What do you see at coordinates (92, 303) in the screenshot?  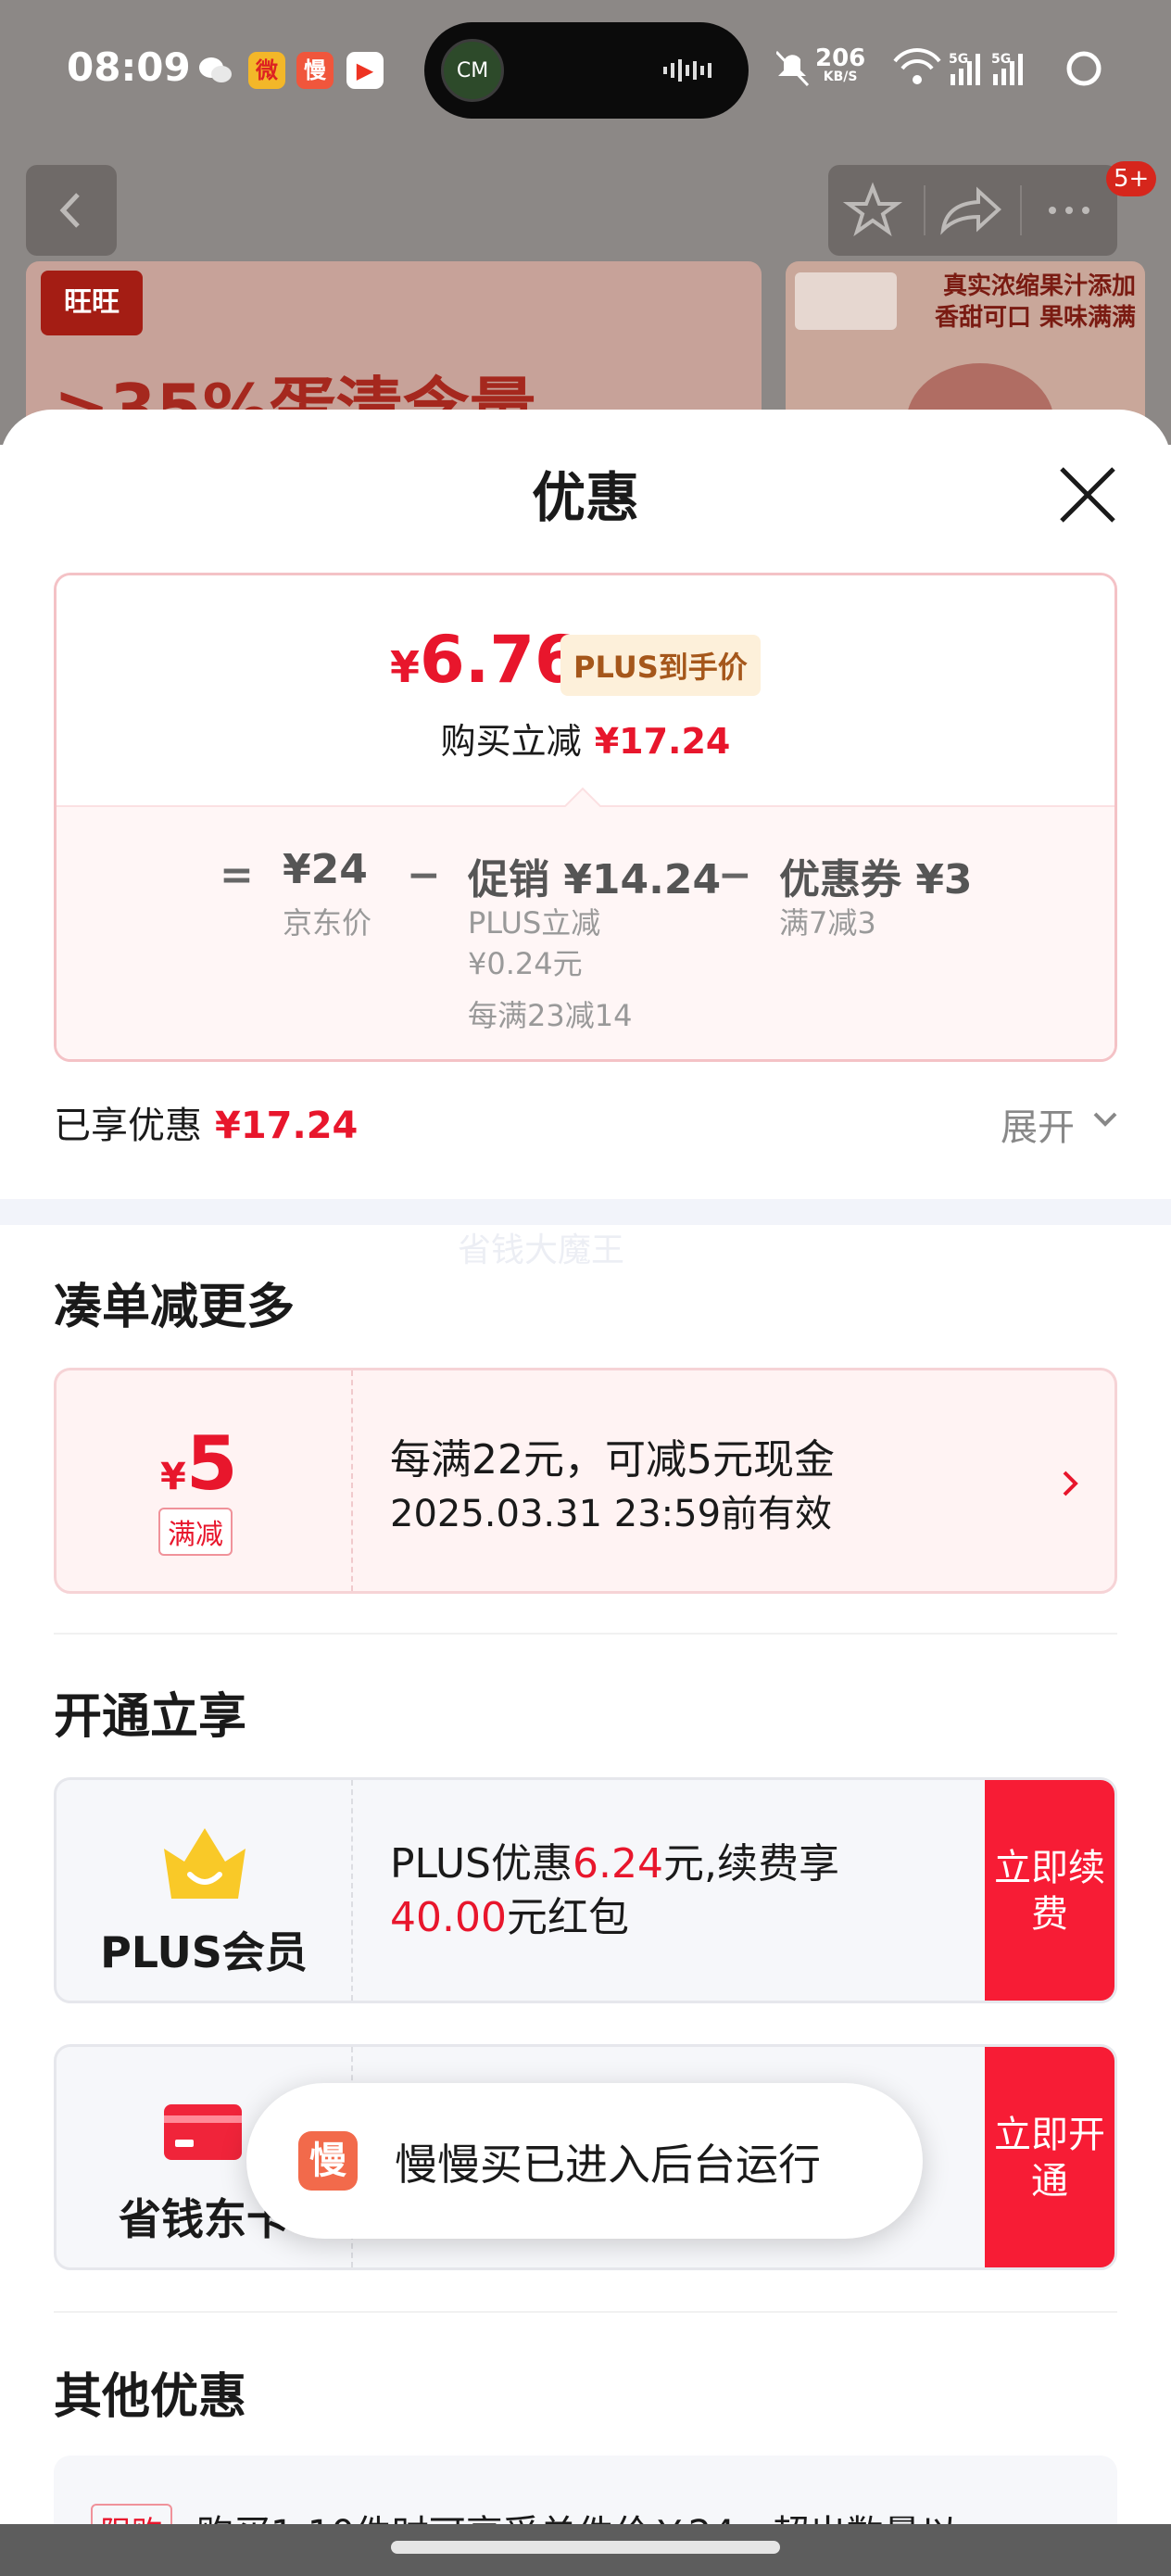 I see `brand-logo: 旺旺` at bounding box center [92, 303].